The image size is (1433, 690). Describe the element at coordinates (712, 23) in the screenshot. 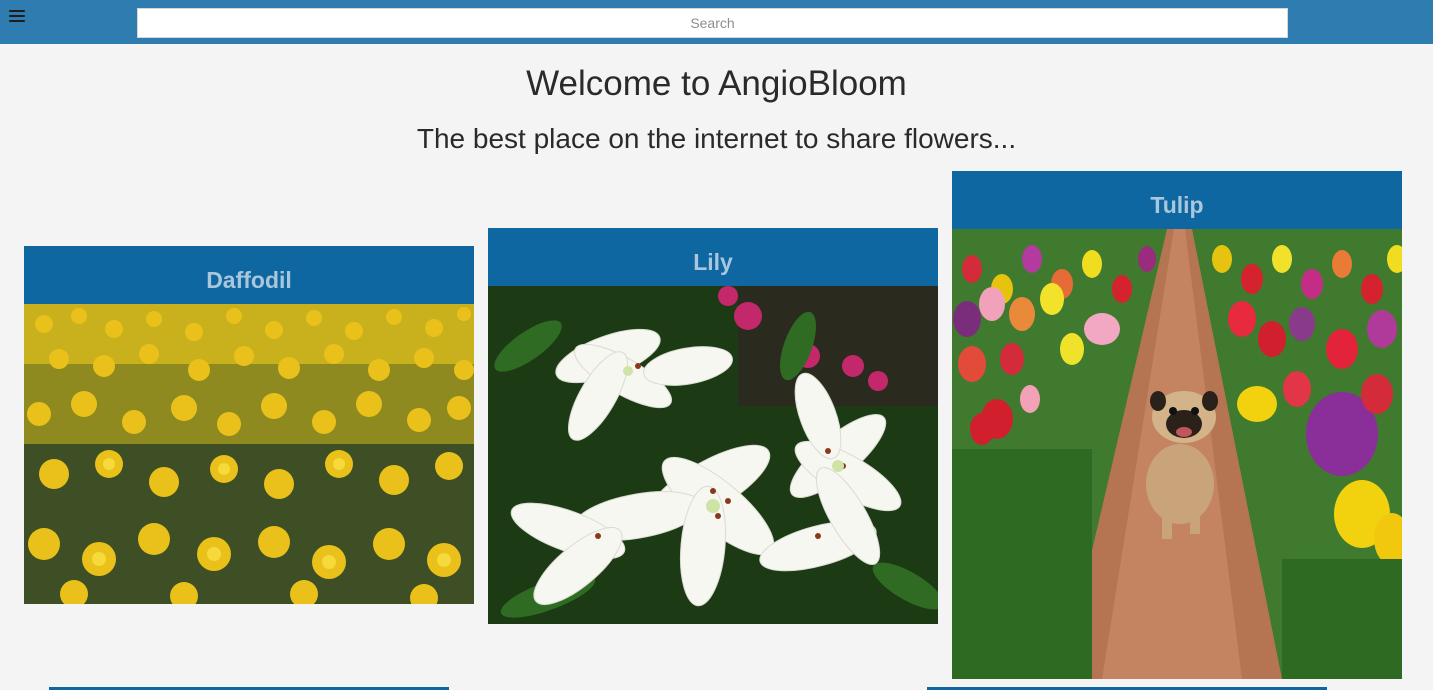

I see `search-input` at that location.